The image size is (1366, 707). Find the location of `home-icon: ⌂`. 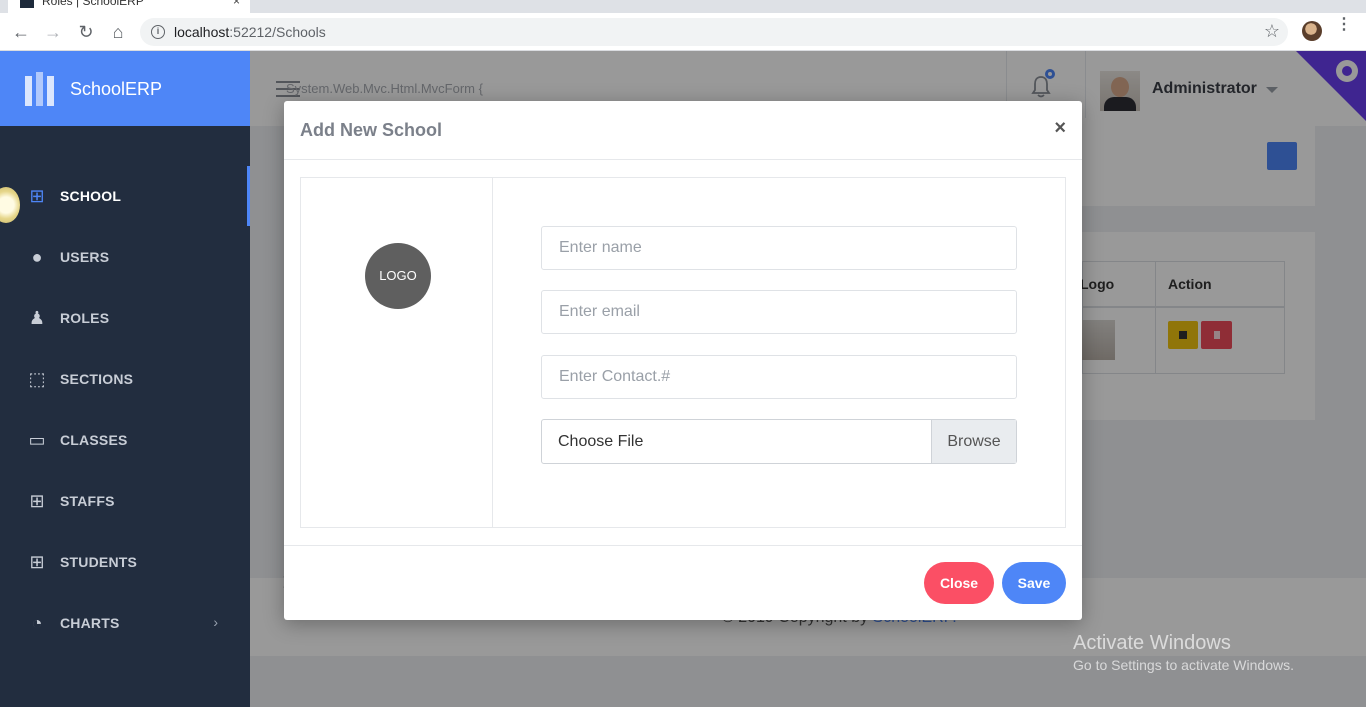

home-icon: ⌂ is located at coordinates (118, 32).